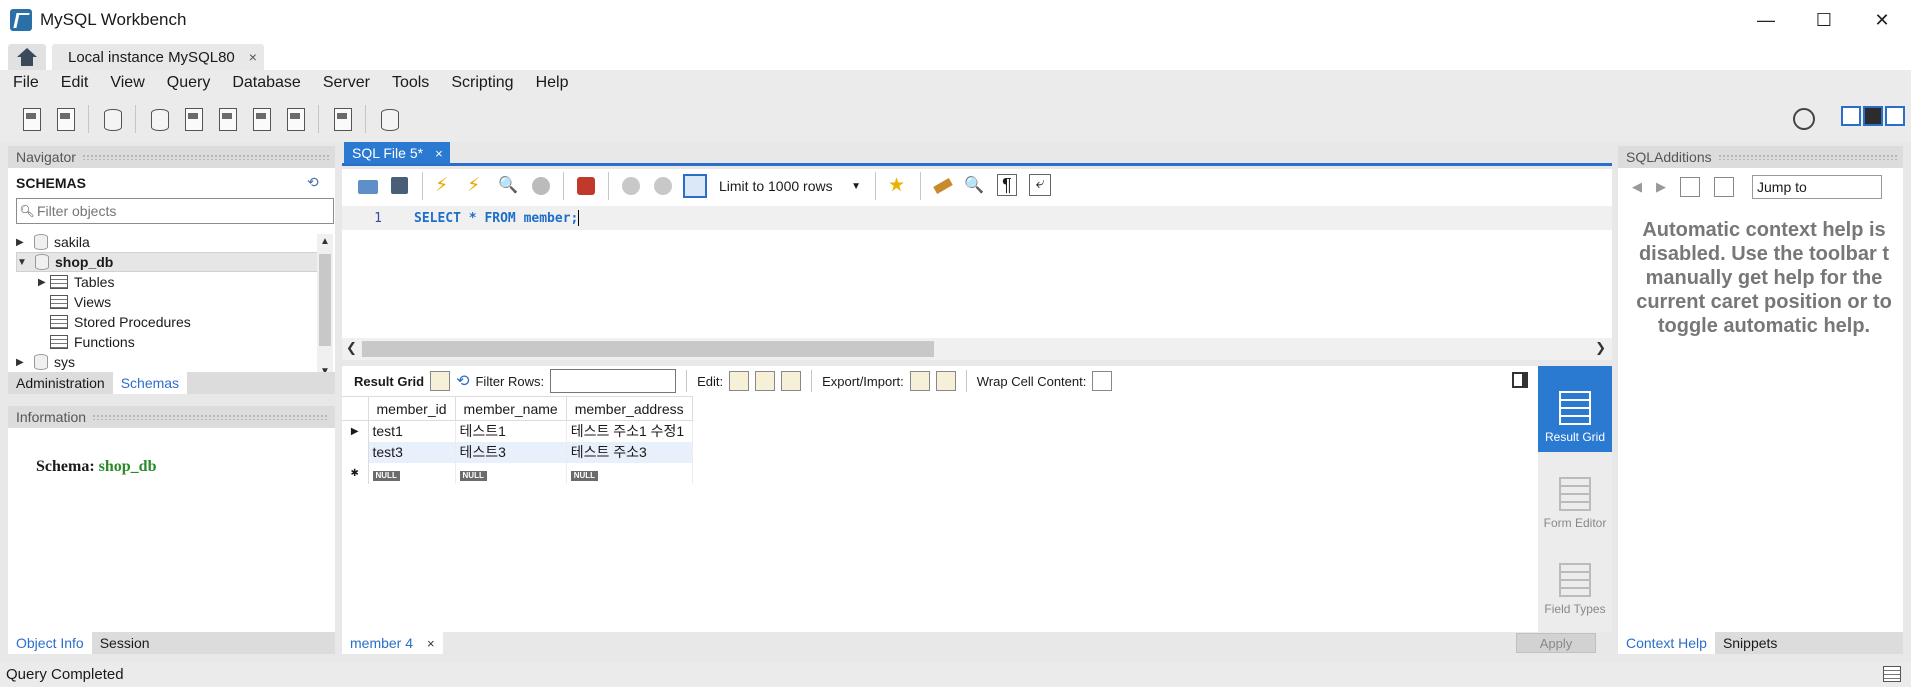 The width and height of the screenshot is (1911, 687). I want to click on tree-item-stored-procedures: Stored Procedures, so click(169, 322).